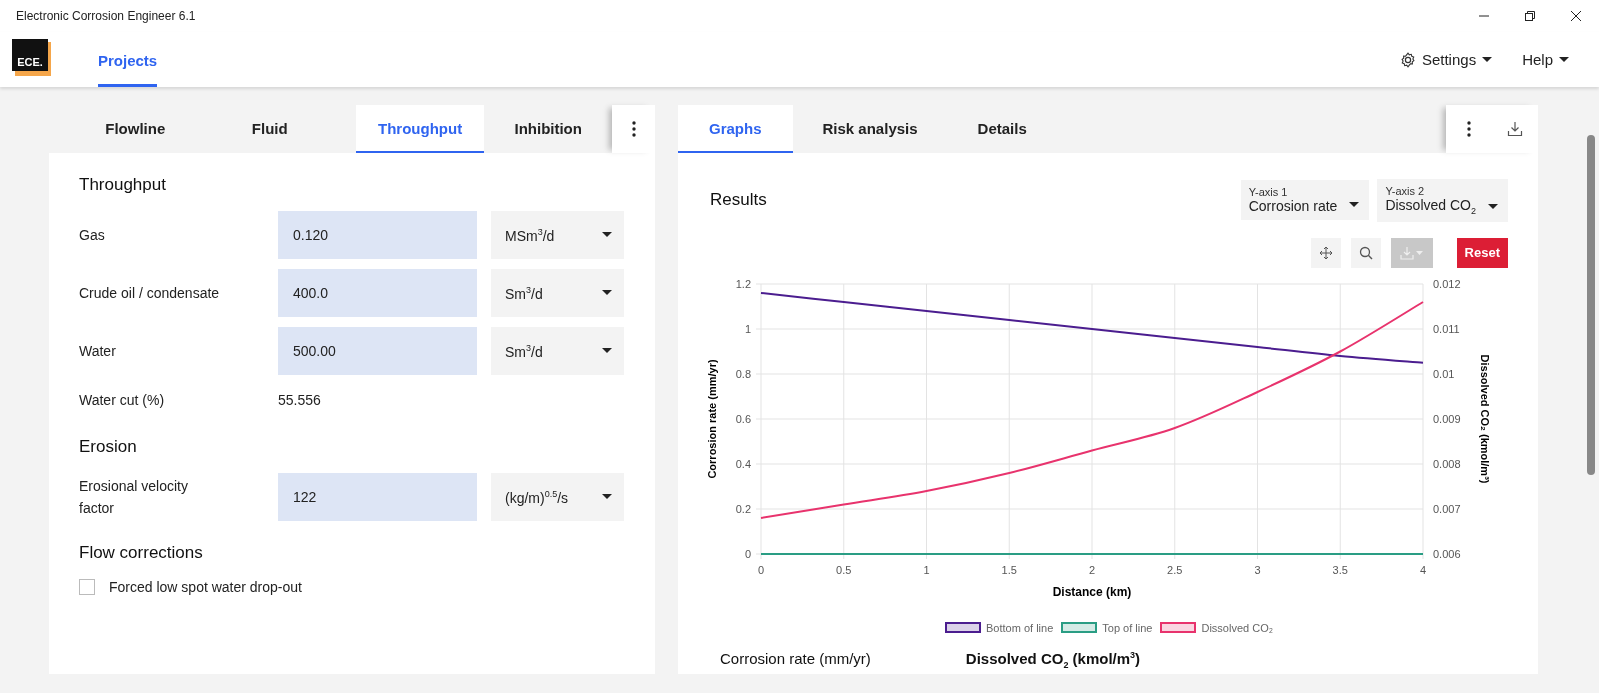 Image resolution: width=1599 pixels, height=693 pixels. What do you see at coordinates (743, 418) in the screenshot?
I see `y-tick-label: 0.6` at bounding box center [743, 418].